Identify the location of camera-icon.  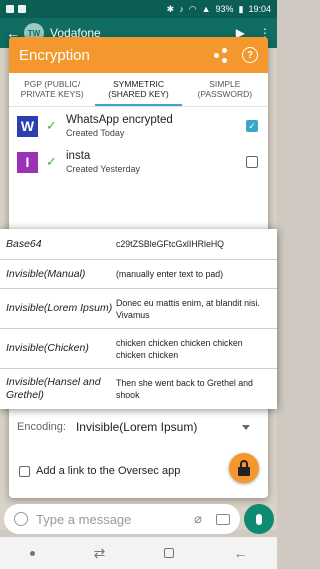
(223, 519).